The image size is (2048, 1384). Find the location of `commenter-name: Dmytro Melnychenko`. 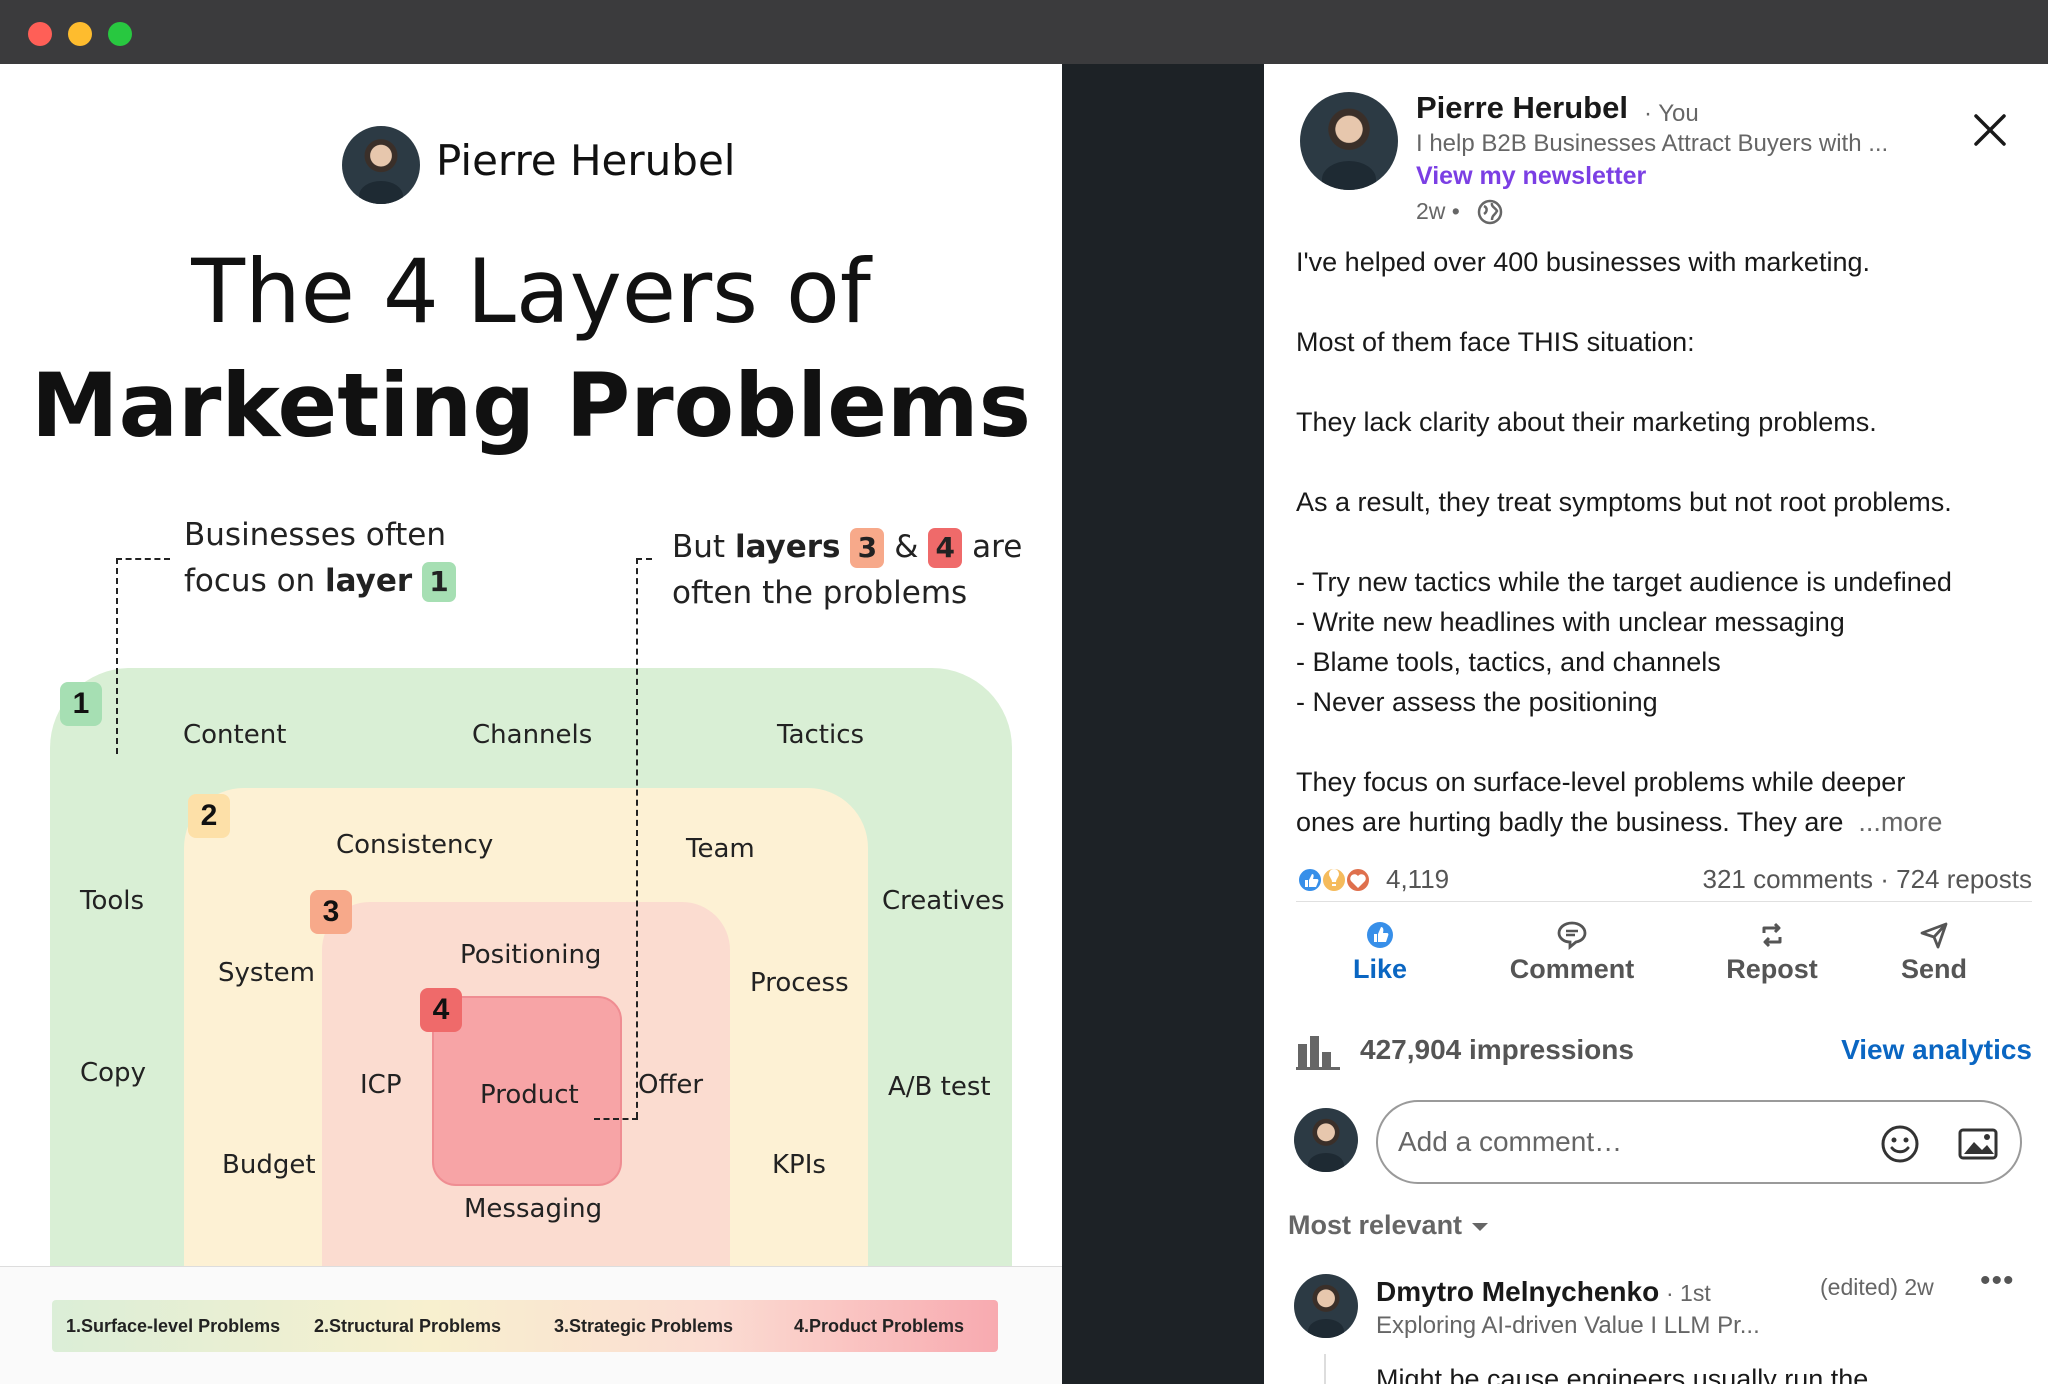

commenter-name: Dmytro Melnychenko is located at coordinates (1517, 1292).